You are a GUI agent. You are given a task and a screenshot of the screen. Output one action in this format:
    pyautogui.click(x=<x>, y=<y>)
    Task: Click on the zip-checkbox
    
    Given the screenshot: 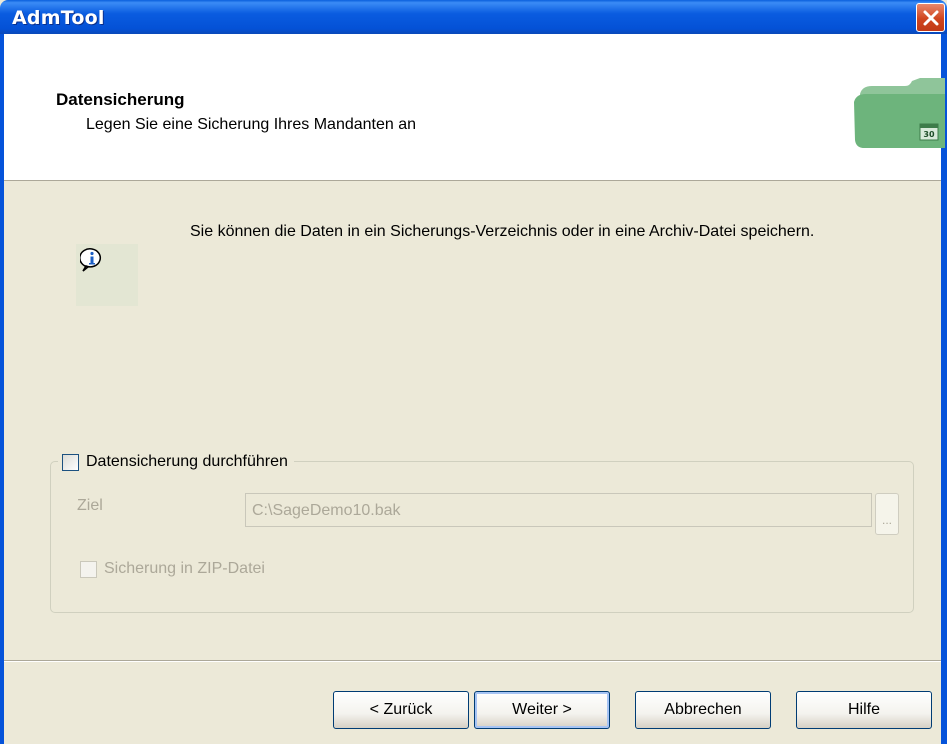 What is the action you would take?
    pyautogui.click(x=88, y=569)
    